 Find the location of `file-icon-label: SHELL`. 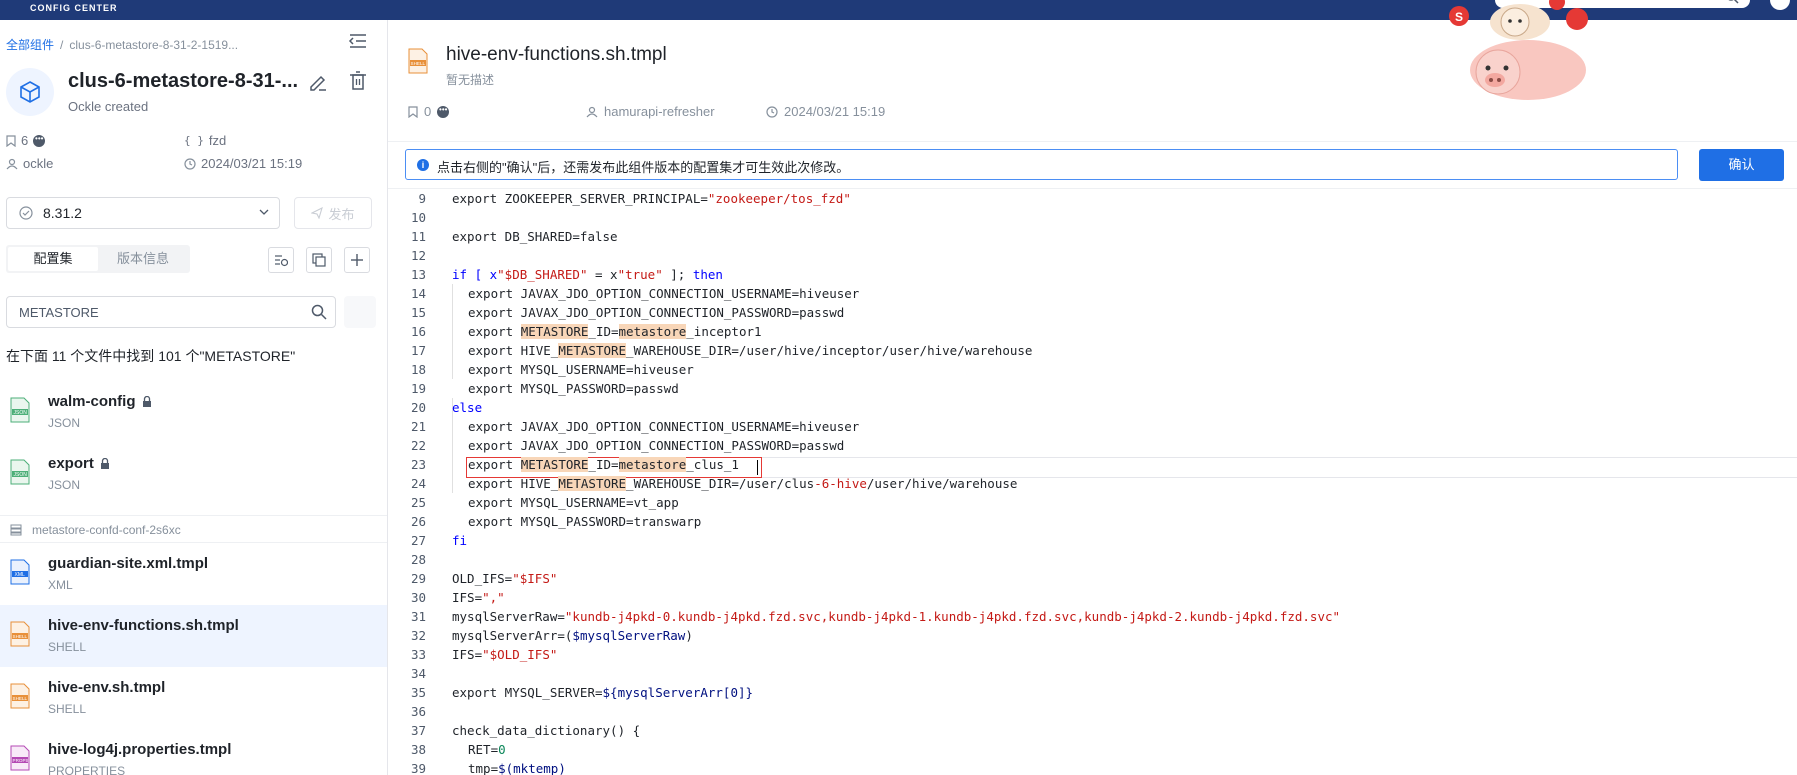

file-icon-label: SHELL is located at coordinates (20, 698).